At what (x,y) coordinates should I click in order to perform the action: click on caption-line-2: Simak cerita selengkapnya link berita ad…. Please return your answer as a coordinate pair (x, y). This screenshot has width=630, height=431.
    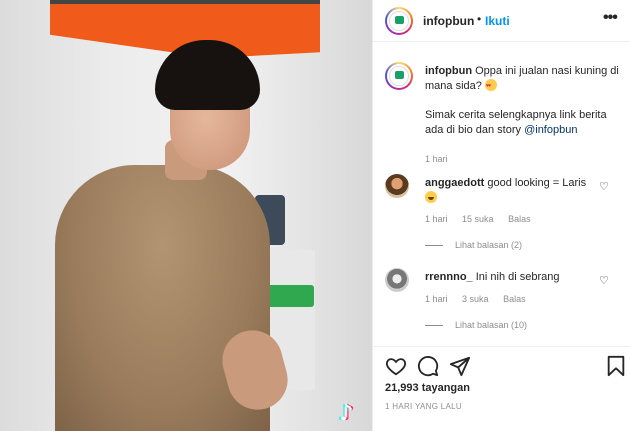
    Looking at the image, I should click on (516, 122).